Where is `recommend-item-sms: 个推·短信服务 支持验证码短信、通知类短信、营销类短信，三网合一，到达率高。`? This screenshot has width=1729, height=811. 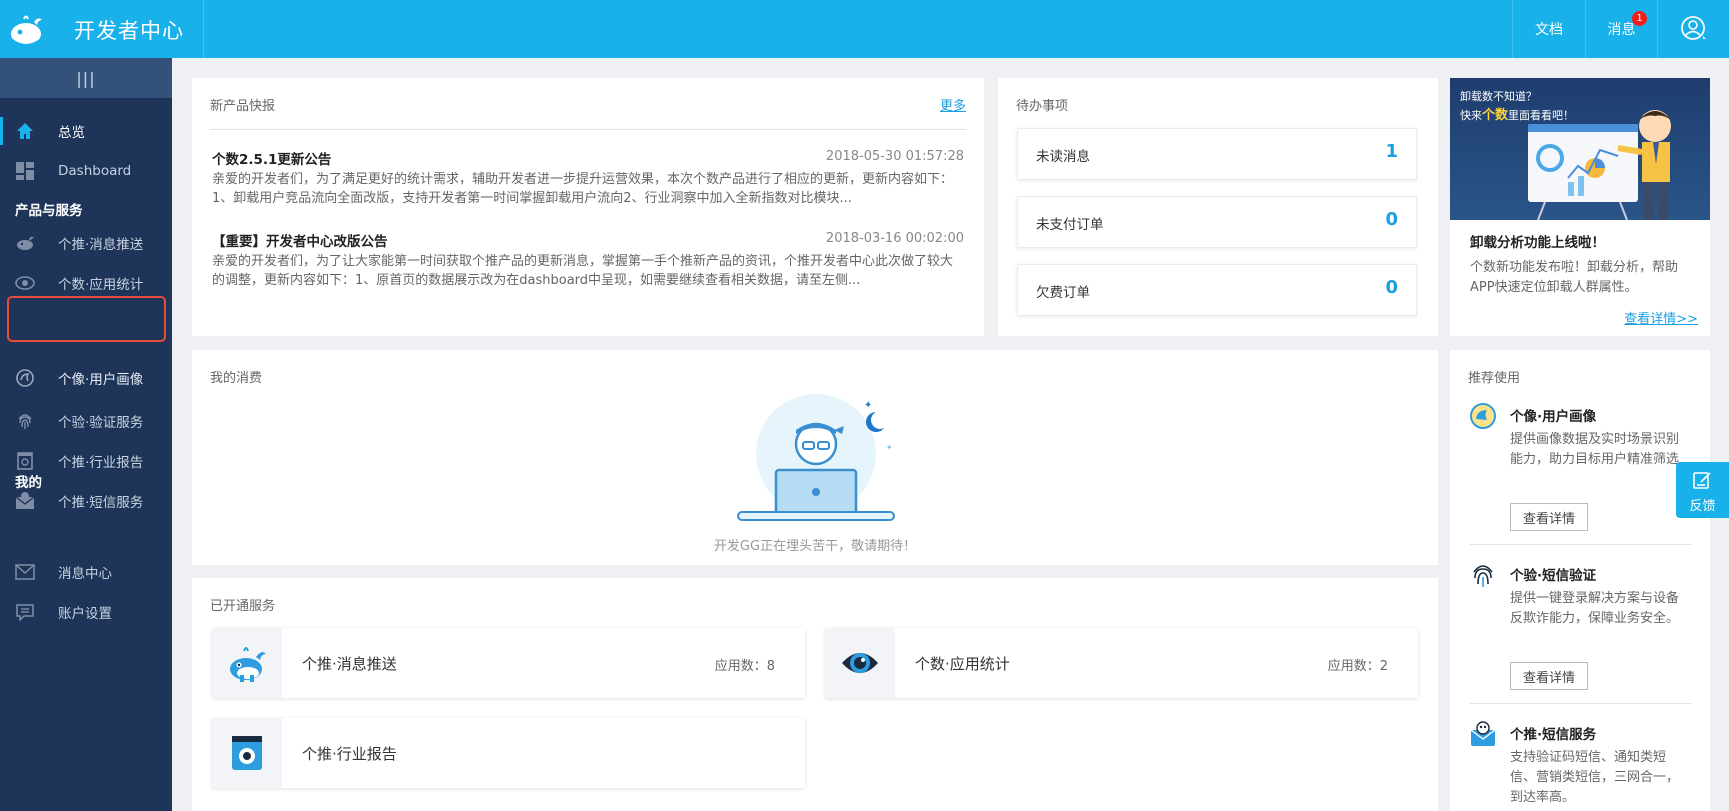
recommend-item-sms: 个推·短信服务 支持验证码短信、通知类短信、营销类短信，三网合一，到达率高。 is located at coordinates (1585, 766).